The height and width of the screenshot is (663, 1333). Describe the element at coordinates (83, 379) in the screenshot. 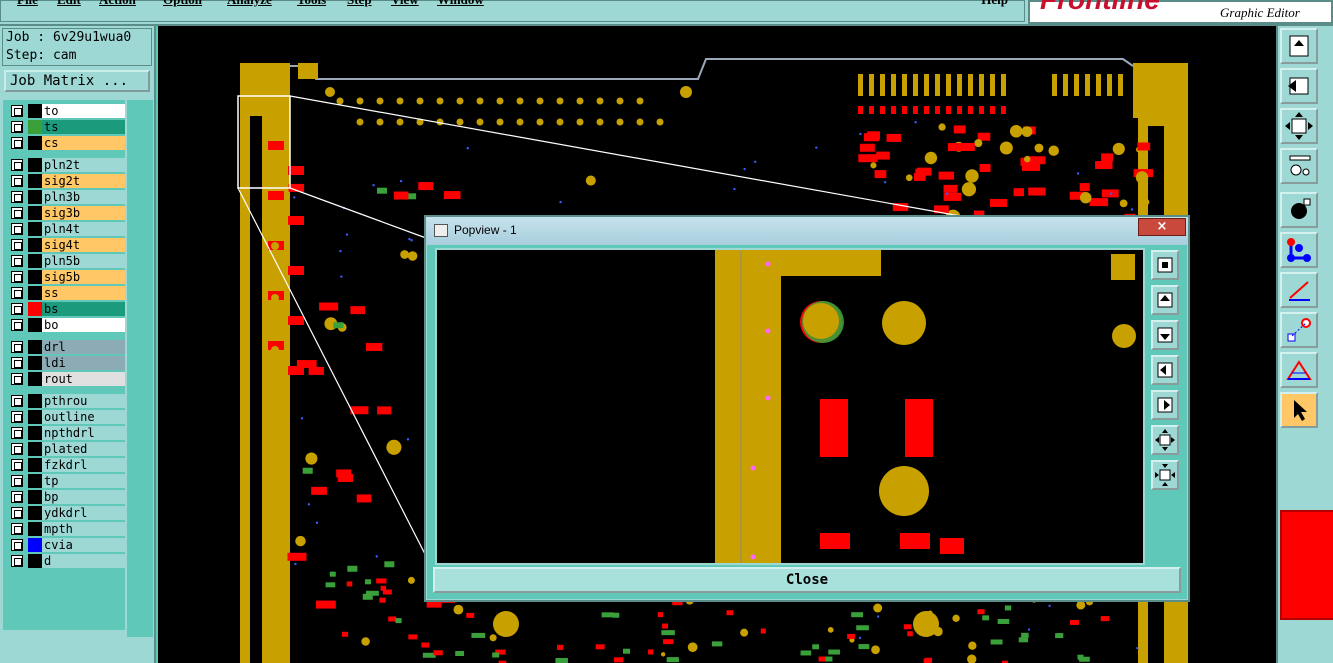

I see `layer-name: rout` at that location.